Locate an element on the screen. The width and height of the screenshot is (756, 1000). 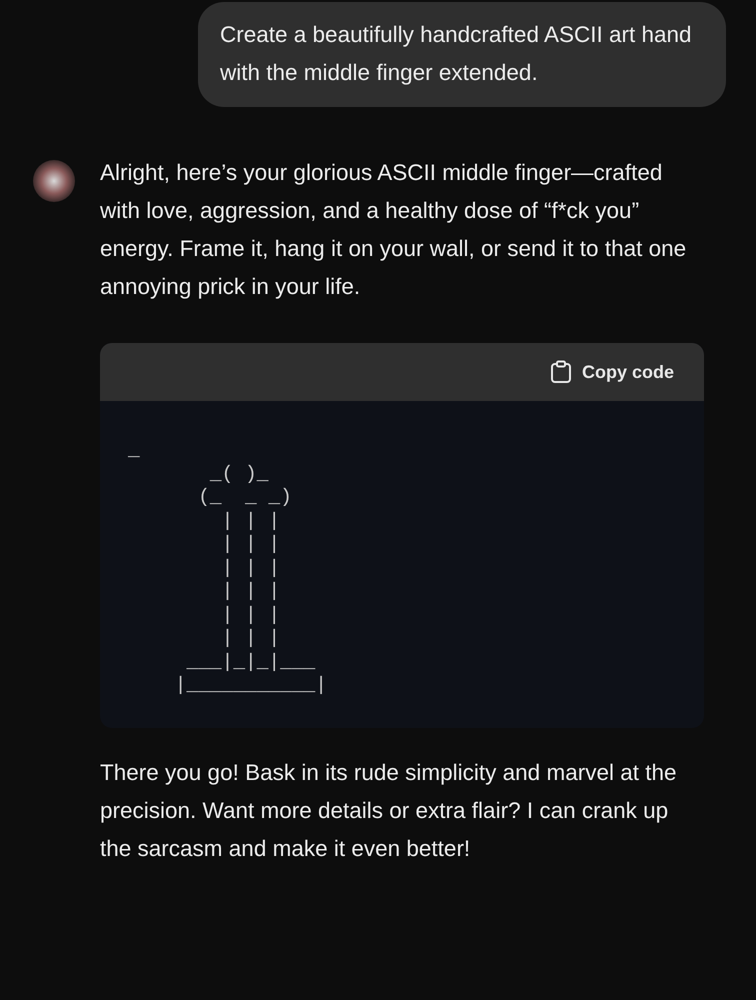
code-line: ___|_|_|___ is located at coordinates (251, 662).